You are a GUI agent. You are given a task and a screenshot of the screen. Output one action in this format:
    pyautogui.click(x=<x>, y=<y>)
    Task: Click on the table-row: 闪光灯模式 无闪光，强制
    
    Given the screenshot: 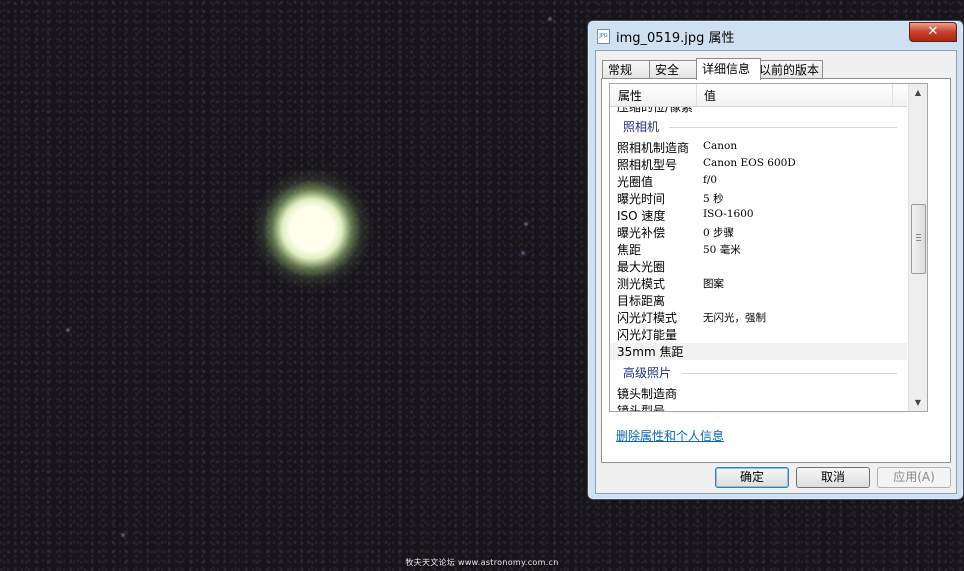 What is the action you would take?
    pyautogui.click(x=758, y=317)
    